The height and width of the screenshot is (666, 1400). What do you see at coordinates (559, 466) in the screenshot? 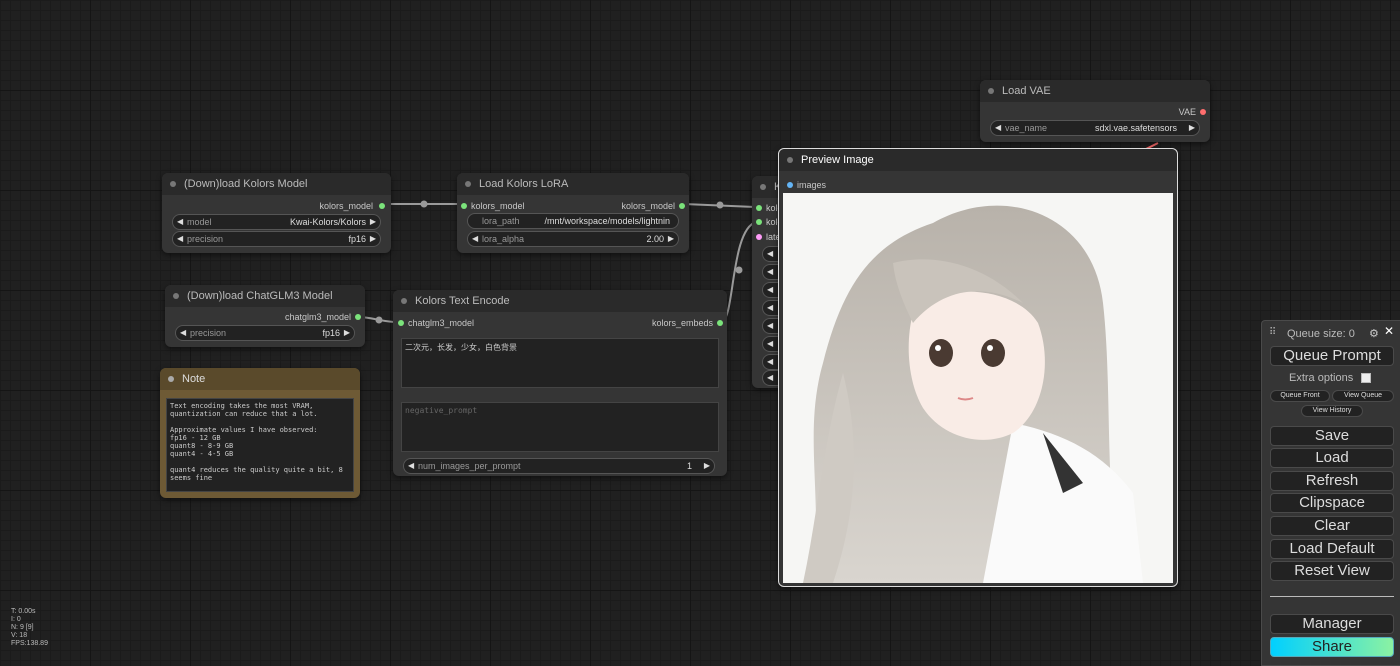
I see `number-images-per-prompt: ◀ num_images_per_prompt 1 ▶` at bounding box center [559, 466].